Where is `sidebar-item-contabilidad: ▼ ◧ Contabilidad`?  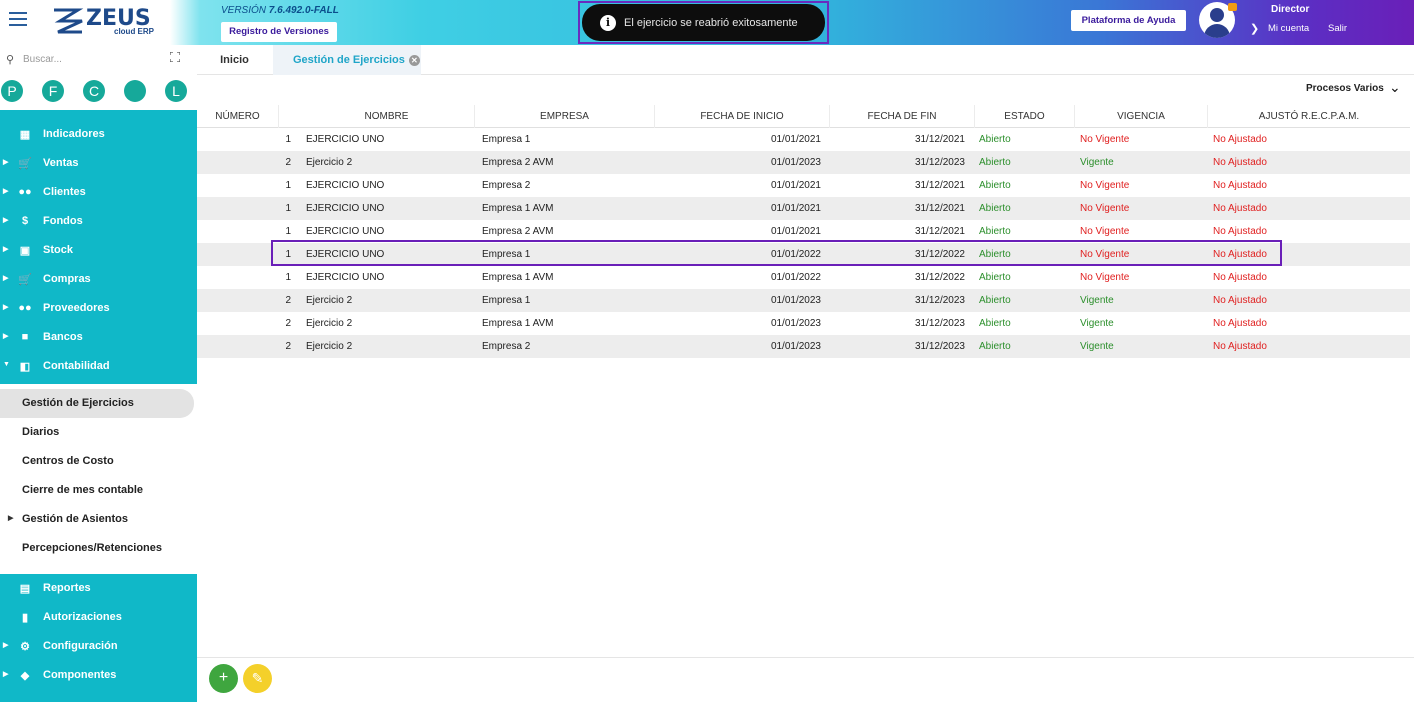
sidebar-item-contabilidad: ▼ ◧ Contabilidad is located at coordinates (98, 366).